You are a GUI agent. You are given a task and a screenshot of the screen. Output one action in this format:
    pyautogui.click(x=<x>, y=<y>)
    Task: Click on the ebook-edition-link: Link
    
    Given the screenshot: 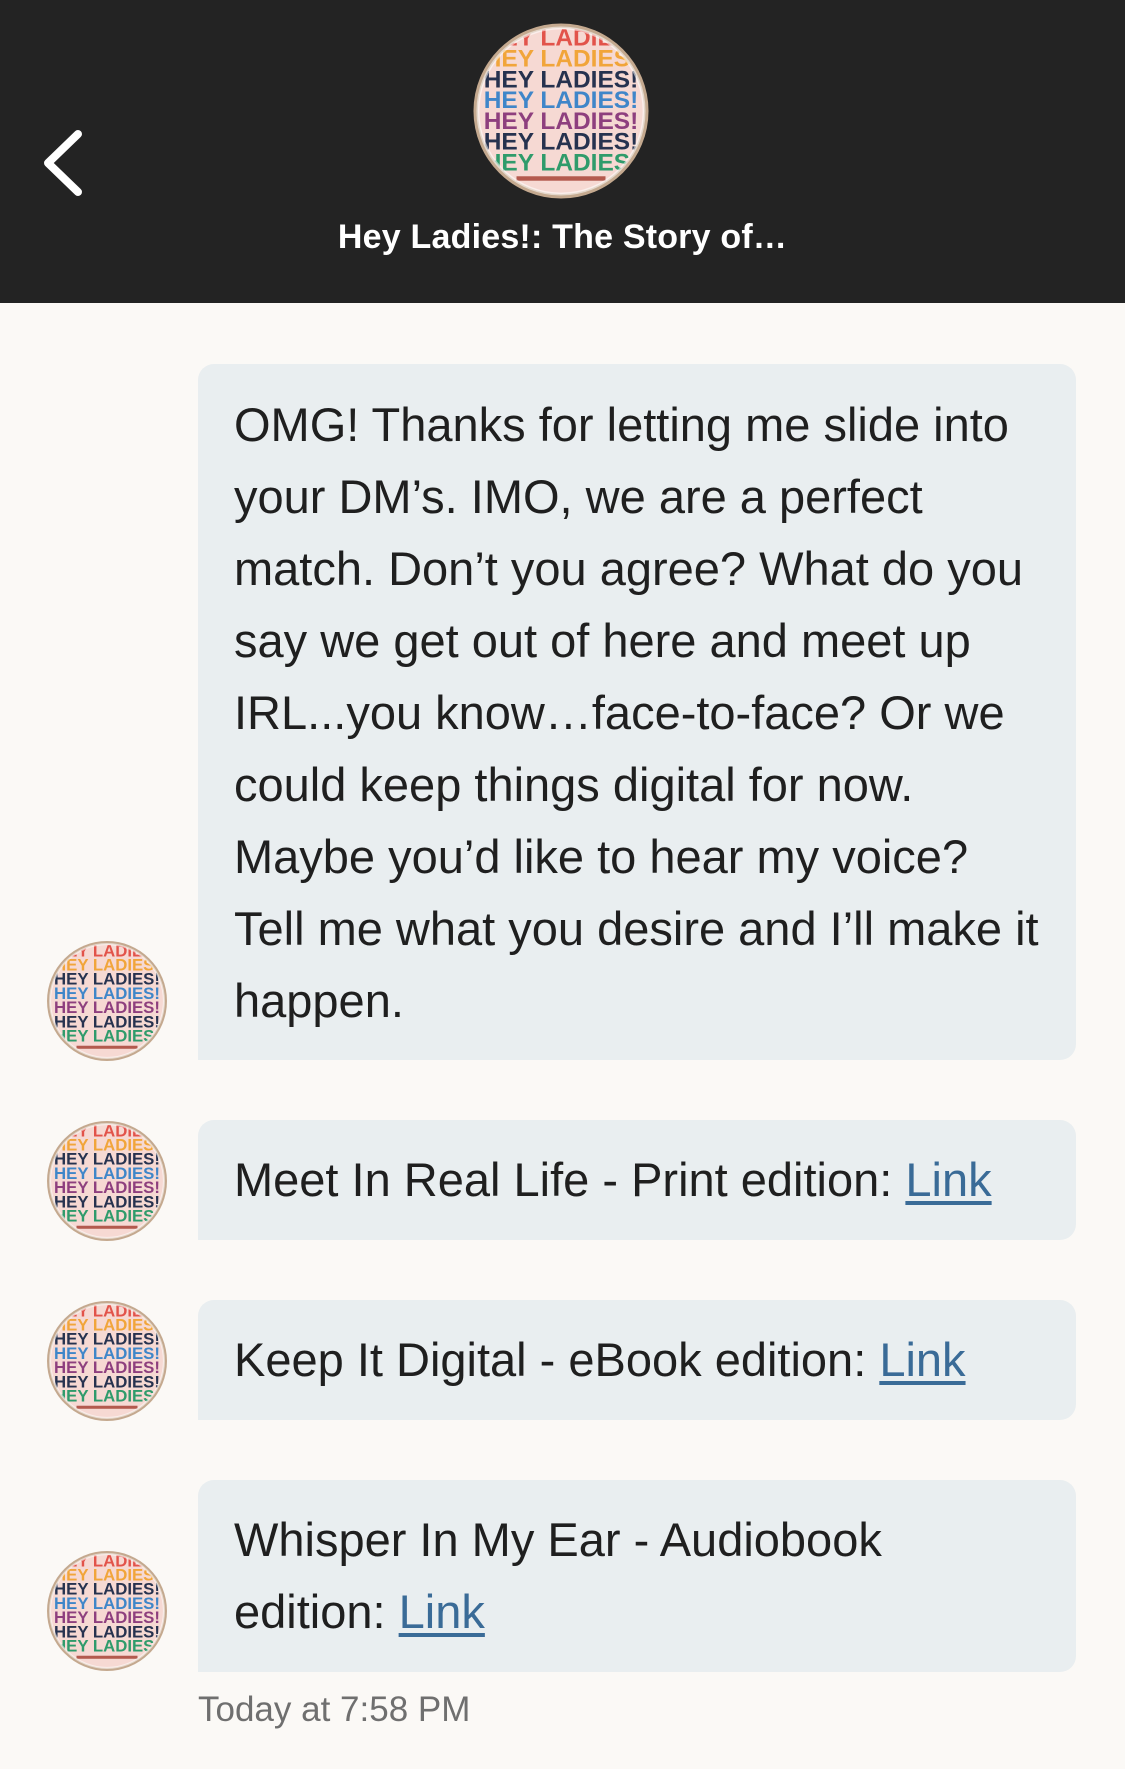 What is the action you would take?
    pyautogui.click(x=922, y=1359)
    